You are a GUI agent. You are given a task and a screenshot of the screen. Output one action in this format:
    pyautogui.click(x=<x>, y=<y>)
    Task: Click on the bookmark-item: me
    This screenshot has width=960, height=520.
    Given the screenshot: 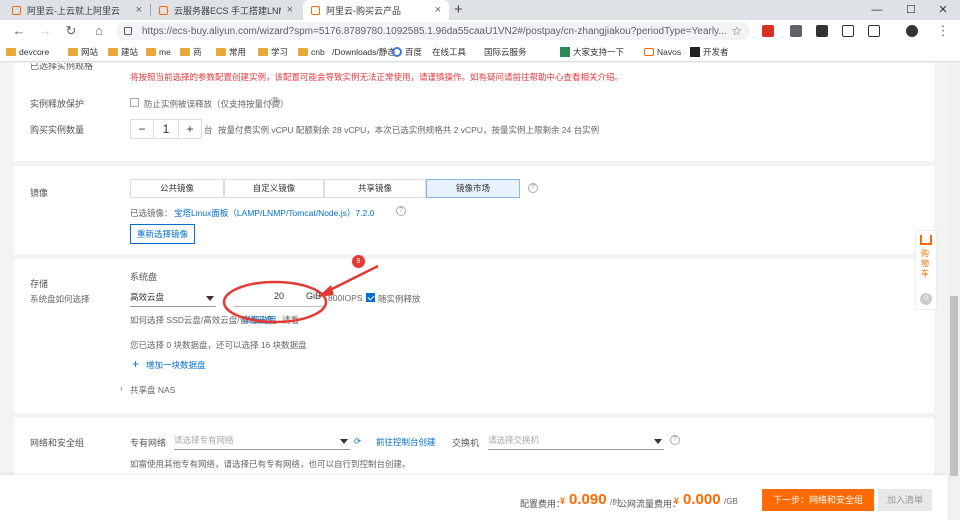 What is the action you would take?
    pyautogui.click(x=158, y=52)
    